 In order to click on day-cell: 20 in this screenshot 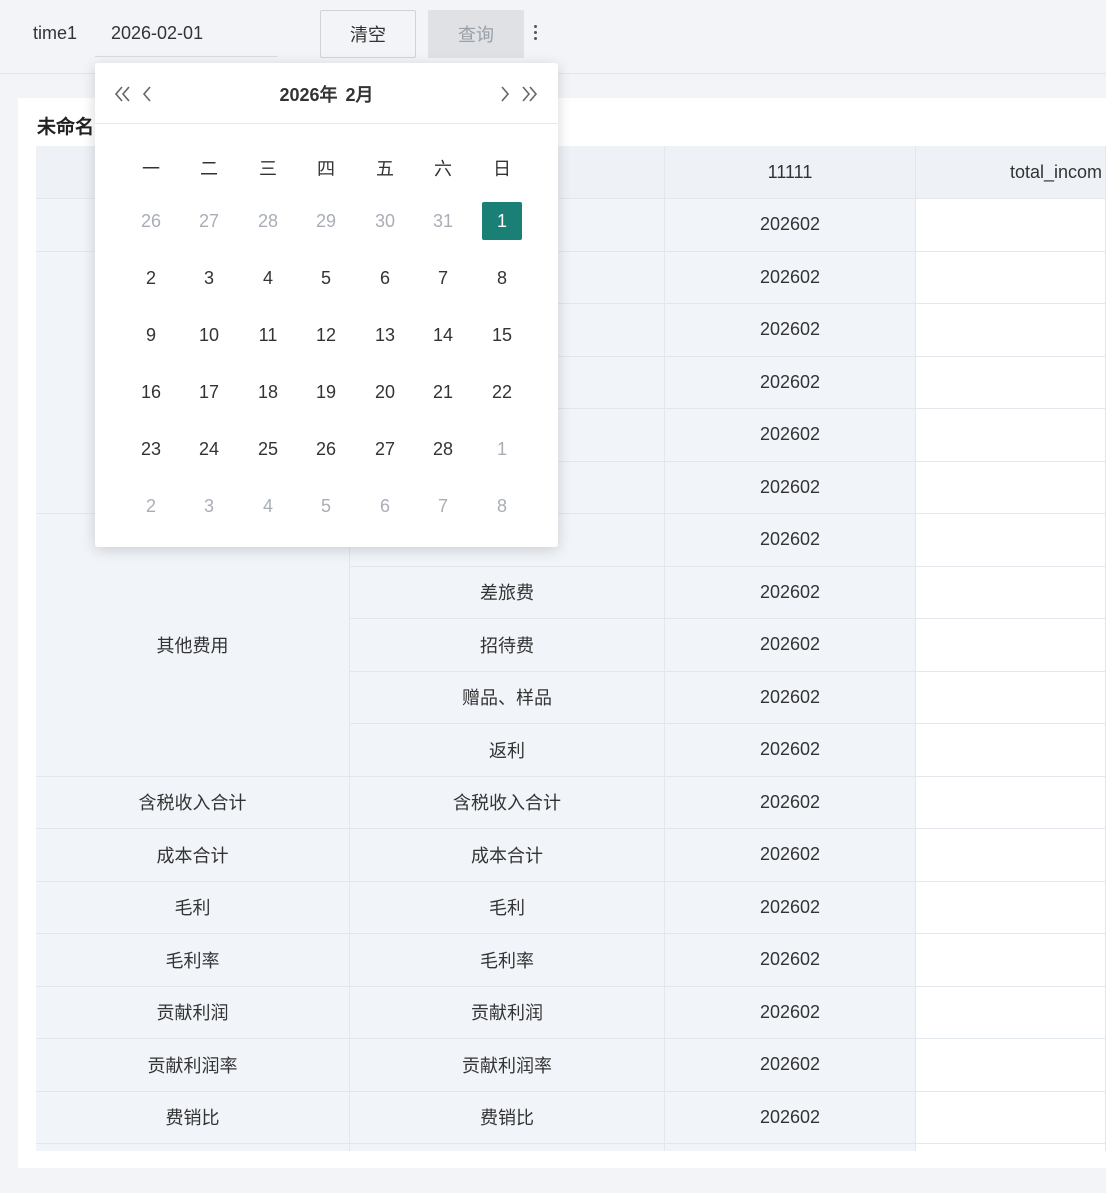, I will do `click(385, 392)`.